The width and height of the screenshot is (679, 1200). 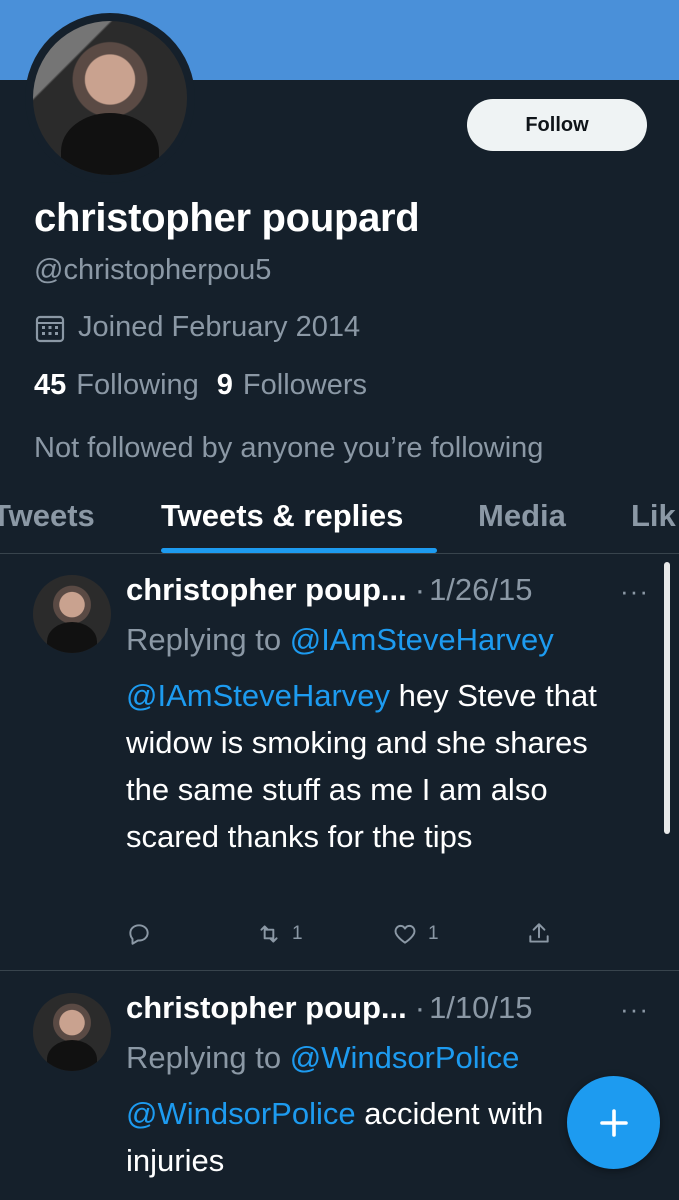 I want to click on tweet-date: 1/10/15, so click(x=480, y=1008).